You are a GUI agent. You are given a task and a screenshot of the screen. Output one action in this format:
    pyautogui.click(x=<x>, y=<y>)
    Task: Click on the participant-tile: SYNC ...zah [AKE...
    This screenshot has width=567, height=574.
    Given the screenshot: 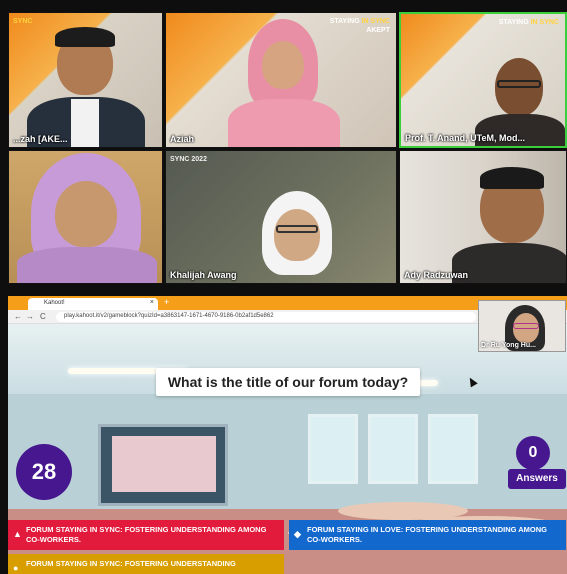 What is the action you would take?
    pyautogui.click(x=85, y=80)
    